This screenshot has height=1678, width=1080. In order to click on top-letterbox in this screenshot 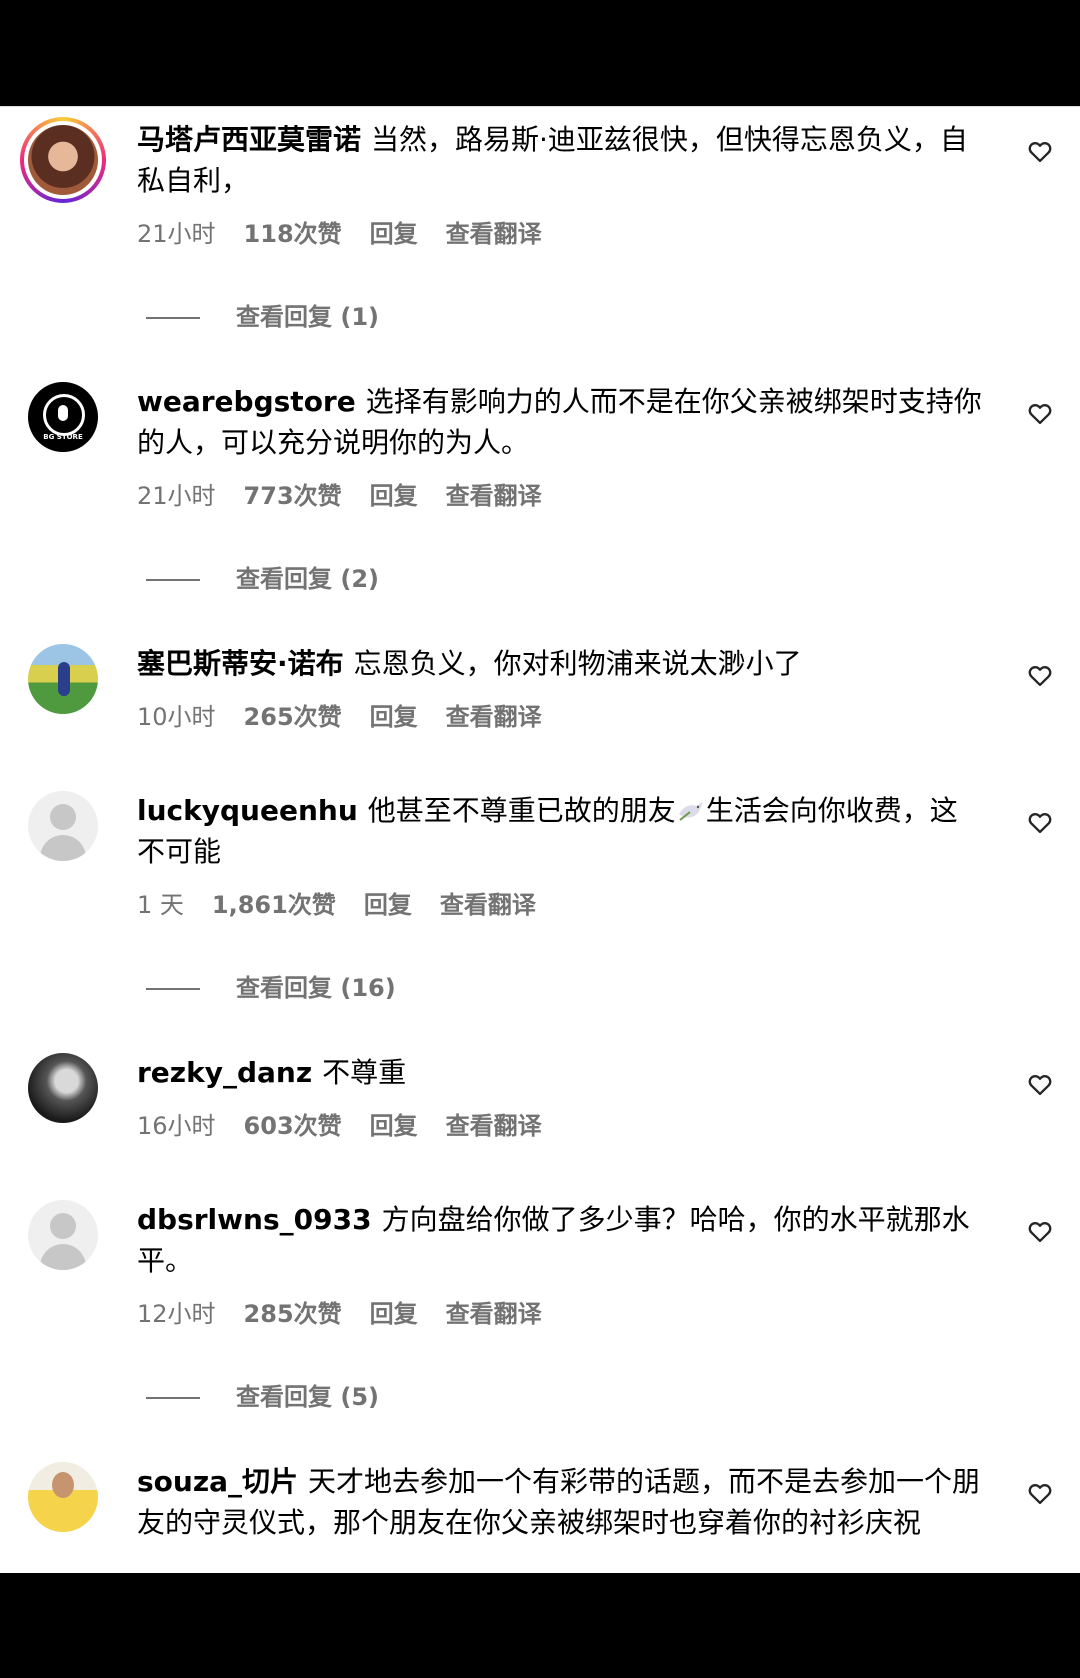, I will do `click(540, 53)`.